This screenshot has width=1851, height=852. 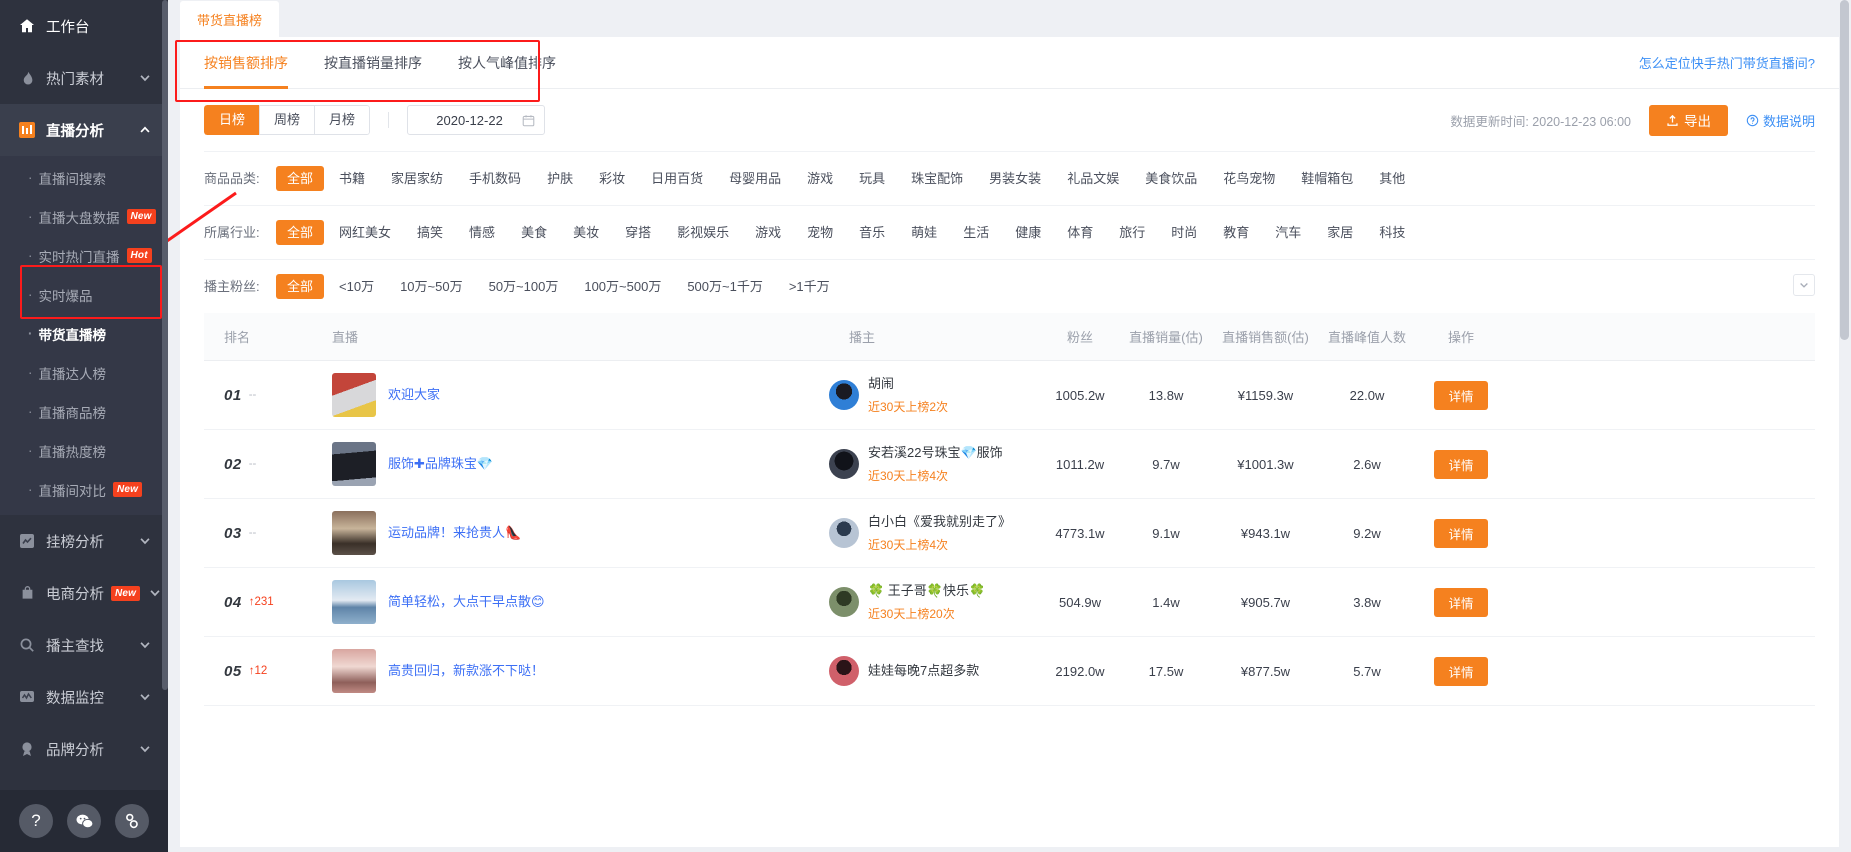 I want to click on period-daily-button: 日榜, so click(x=232, y=120).